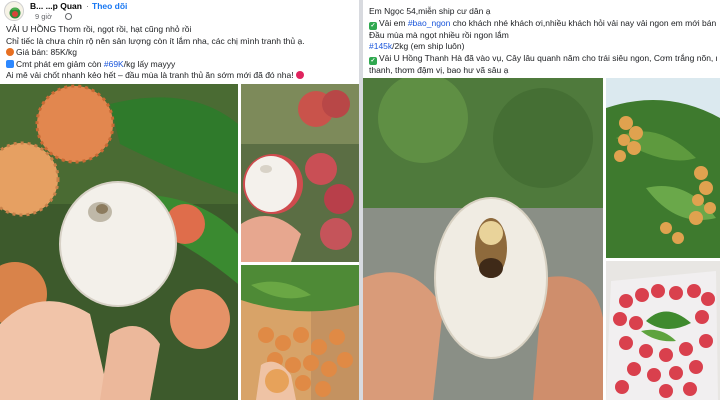 This screenshot has width=720, height=400. Describe the element at coordinates (300, 332) in the screenshot. I see `photo-lychee-box` at that location.